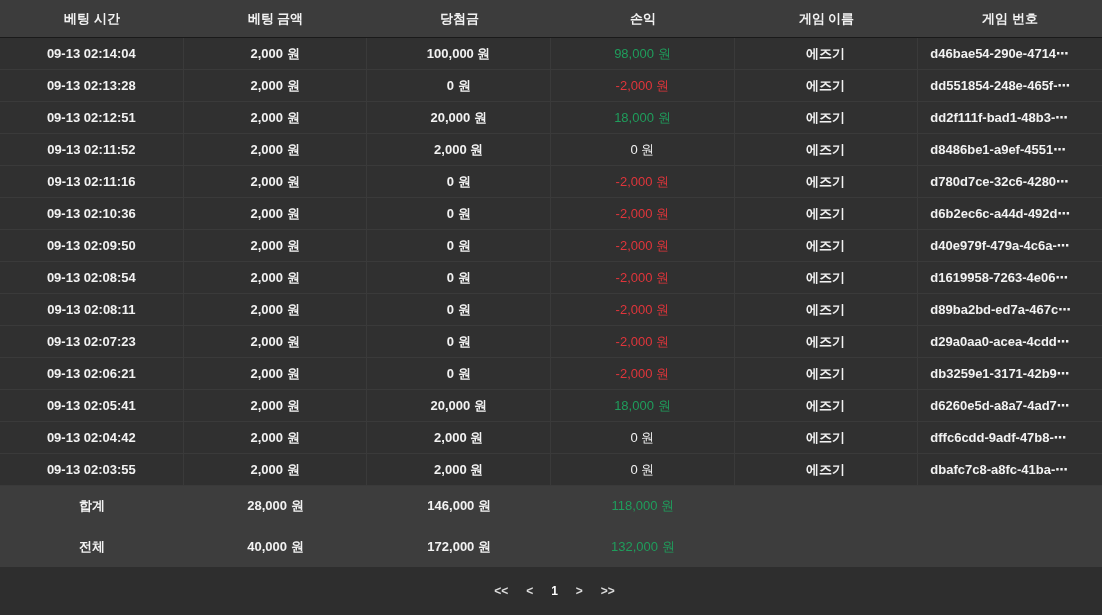 The width and height of the screenshot is (1102, 615). What do you see at coordinates (643, 53) in the screenshot?
I see `table-cell: 98,000 원` at bounding box center [643, 53].